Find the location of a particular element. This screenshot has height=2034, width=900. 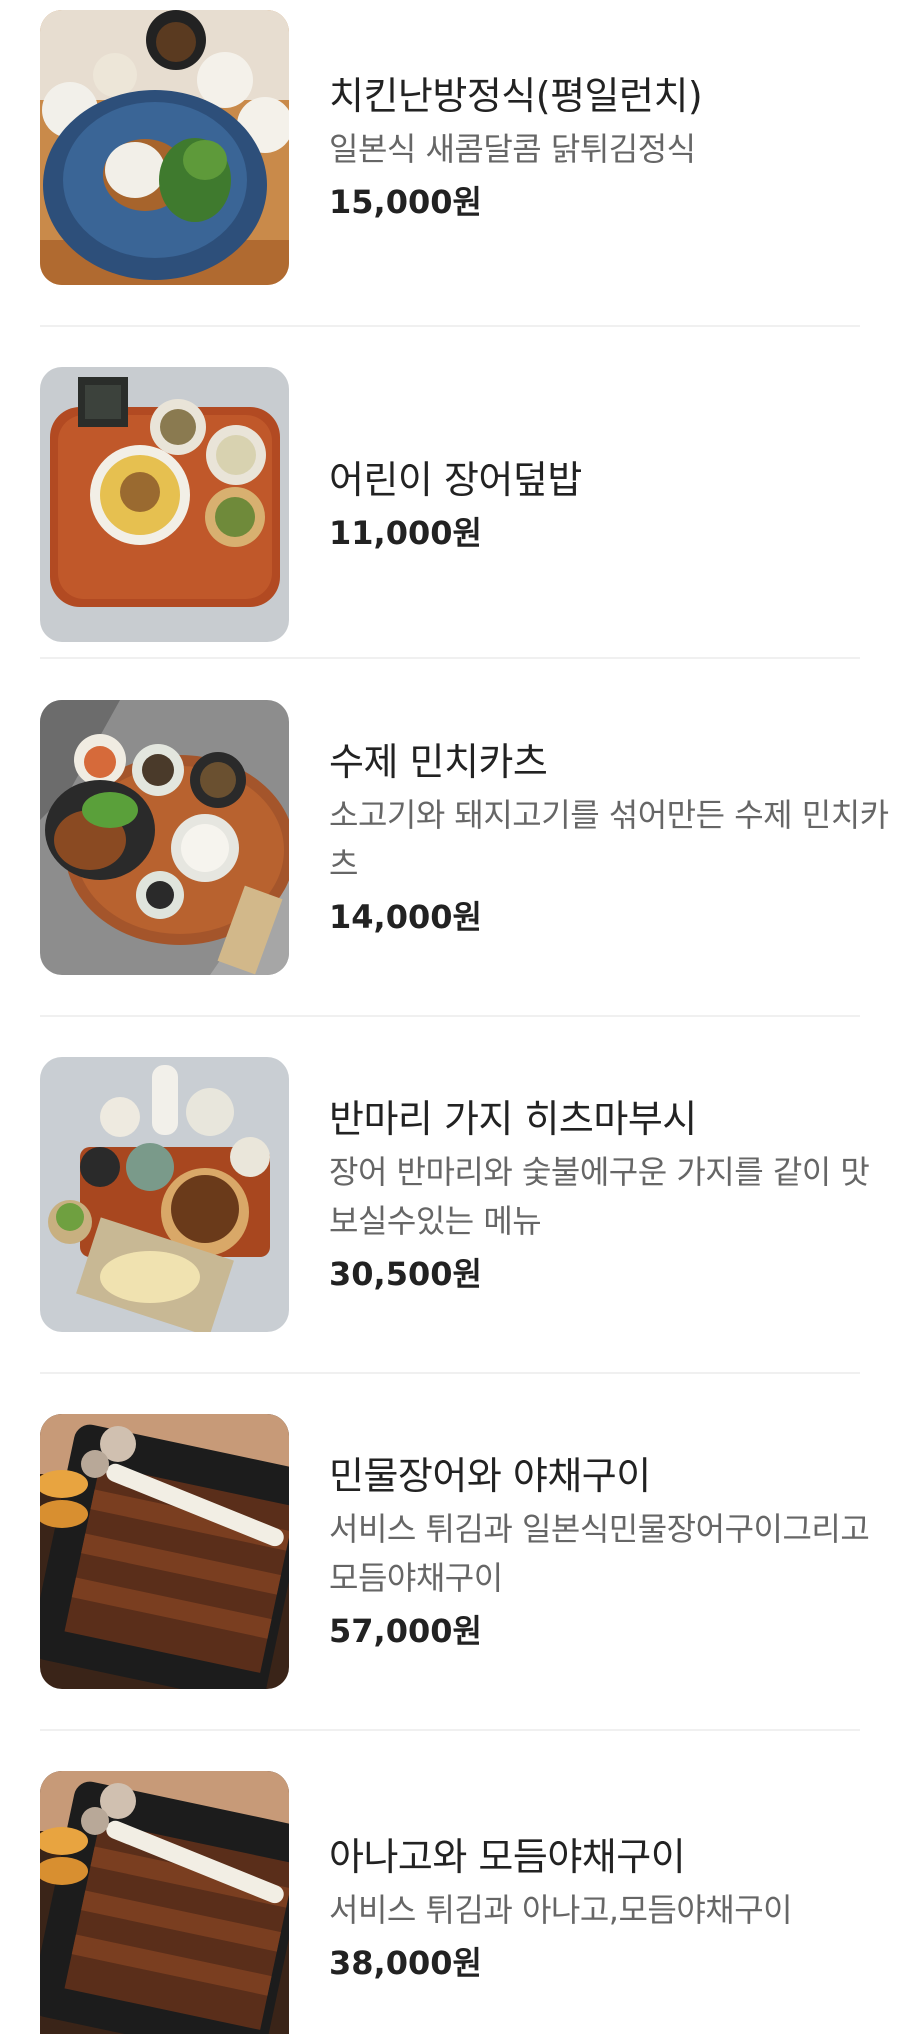

menu-item-description: 일본식 새콤달콤 닭튀김정식 is located at coordinates (512, 149).